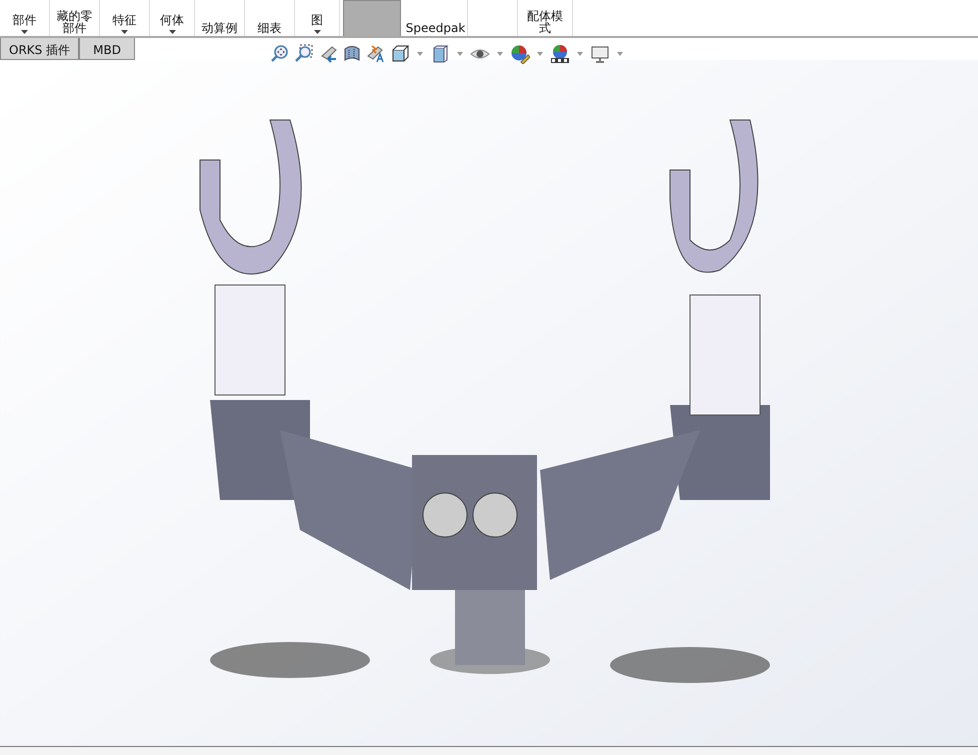  What do you see at coordinates (317, 18) in the screenshot?
I see `ribbon-button: 图` at bounding box center [317, 18].